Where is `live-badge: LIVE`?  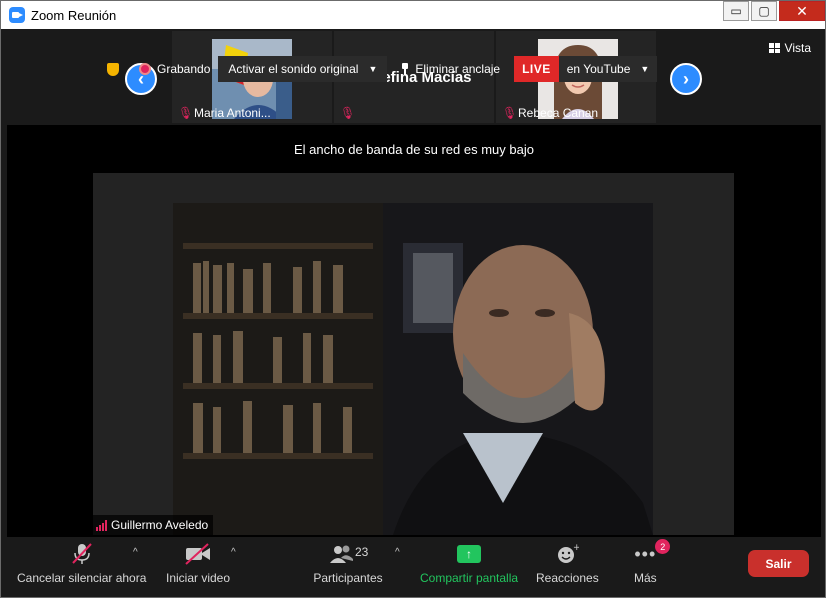 live-badge: LIVE is located at coordinates (536, 69).